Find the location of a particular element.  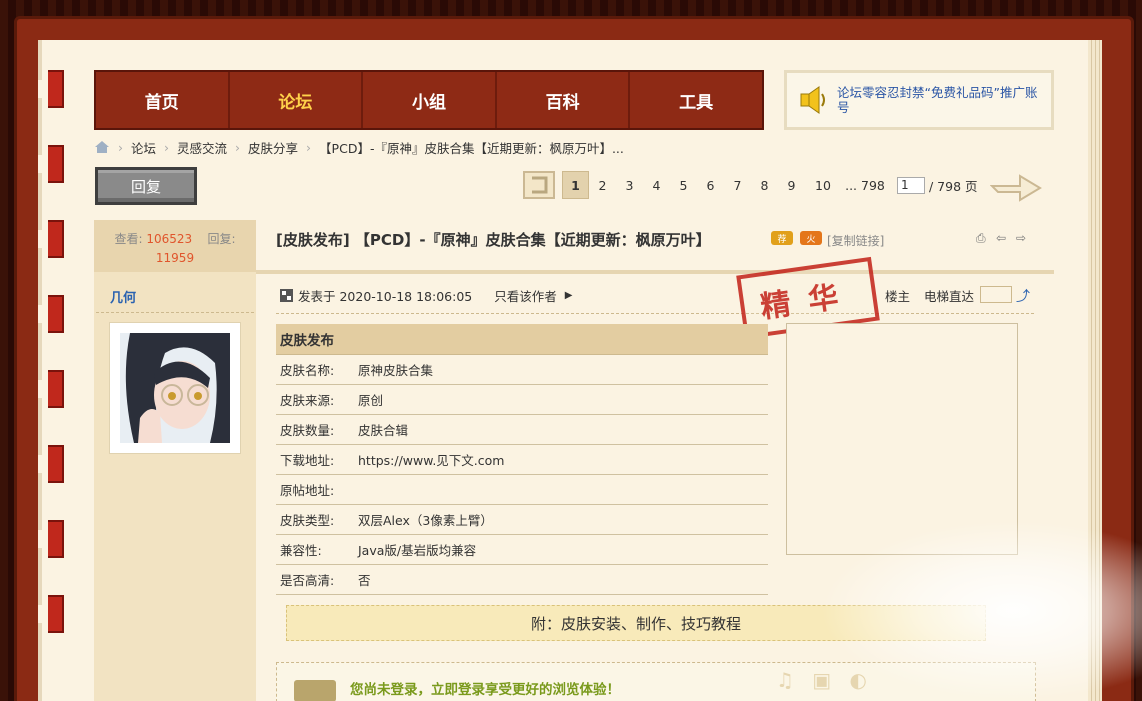

table-header: 皮肤发布 is located at coordinates (522, 339).